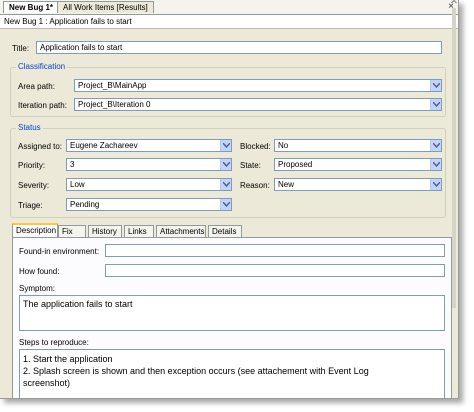  Describe the element at coordinates (239, 47) in the screenshot. I see `title-input: Application fails to start` at that location.